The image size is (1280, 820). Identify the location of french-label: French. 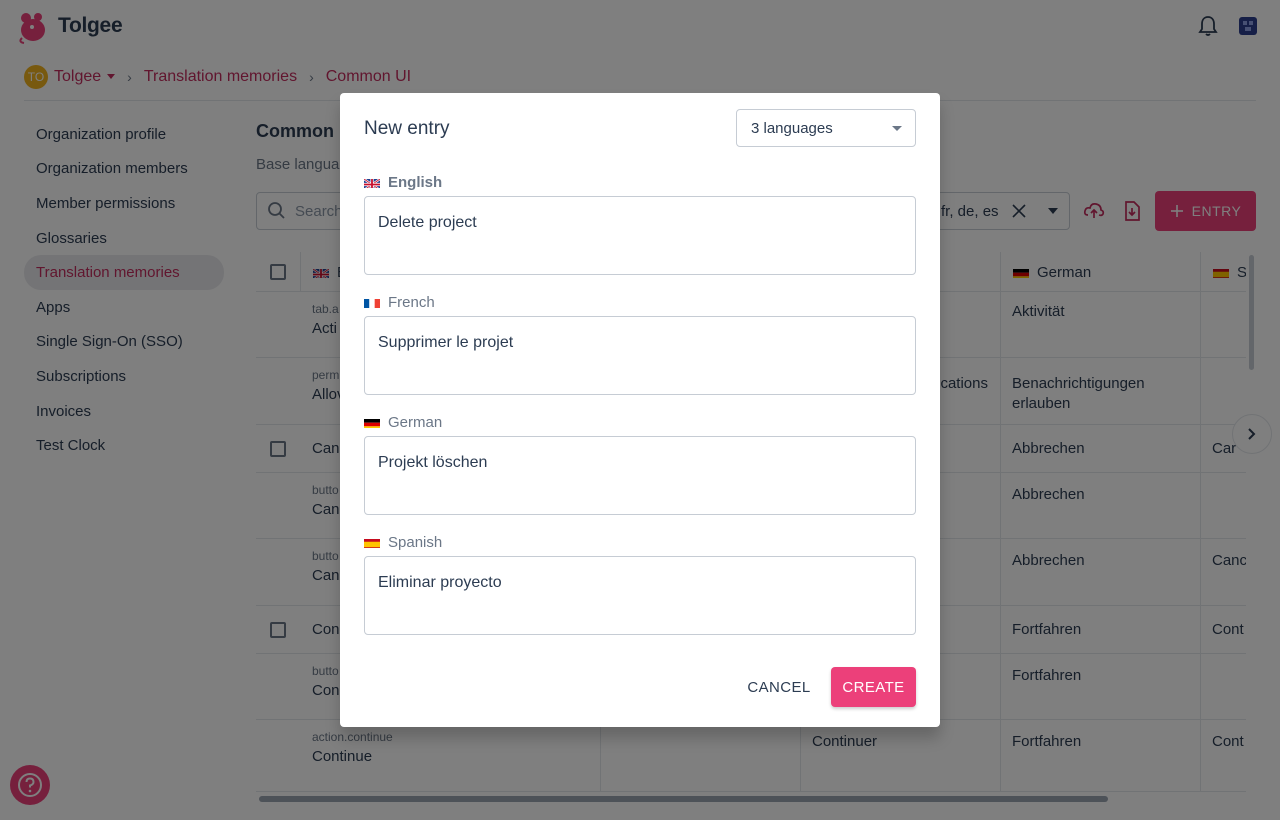
(399, 302).